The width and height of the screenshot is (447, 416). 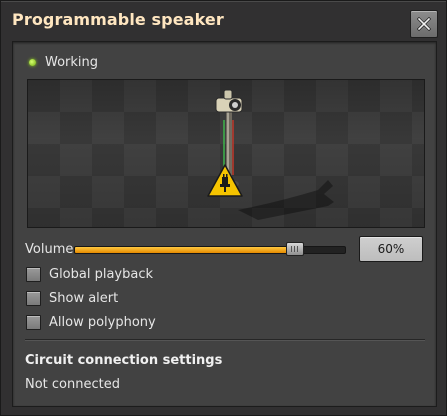 What do you see at coordinates (124, 360) in the screenshot?
I see `circuit-section-title: Circuit connection settings` at bounding box center [124, 360].